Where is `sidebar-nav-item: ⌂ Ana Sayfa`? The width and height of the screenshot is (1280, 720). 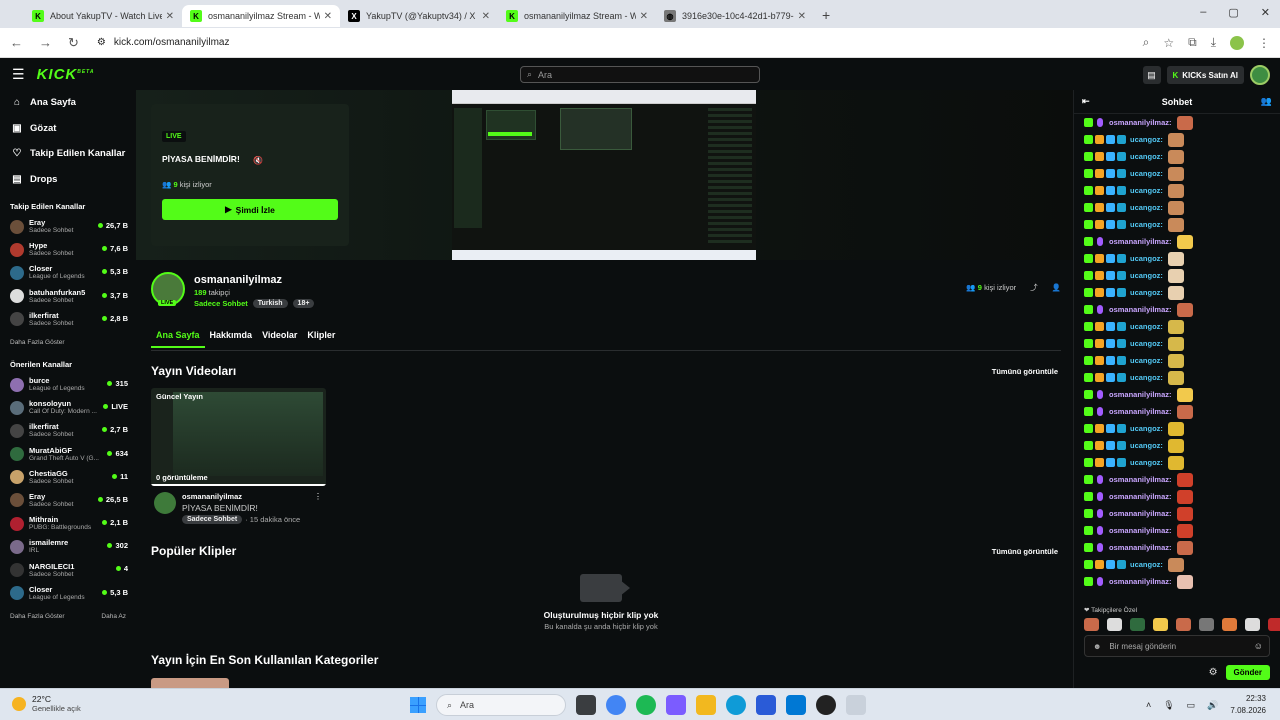 sidebar-nav-item: ⌂ Ana Sayfa is located at coordinates (68, 103).